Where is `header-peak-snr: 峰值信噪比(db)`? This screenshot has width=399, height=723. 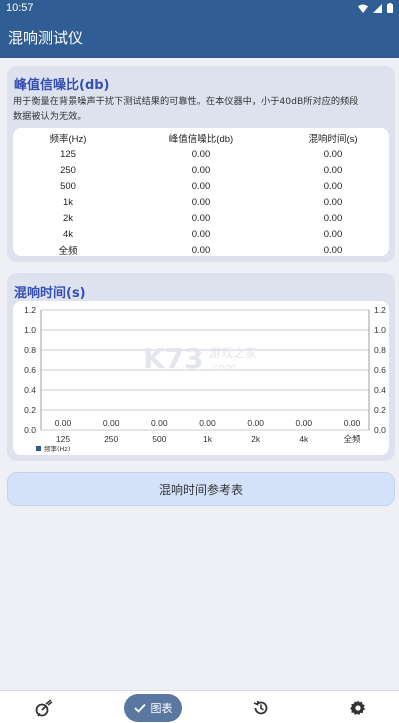
header-peak-snr: 峰值信噪比(db) is located at coordinates (201, 139).